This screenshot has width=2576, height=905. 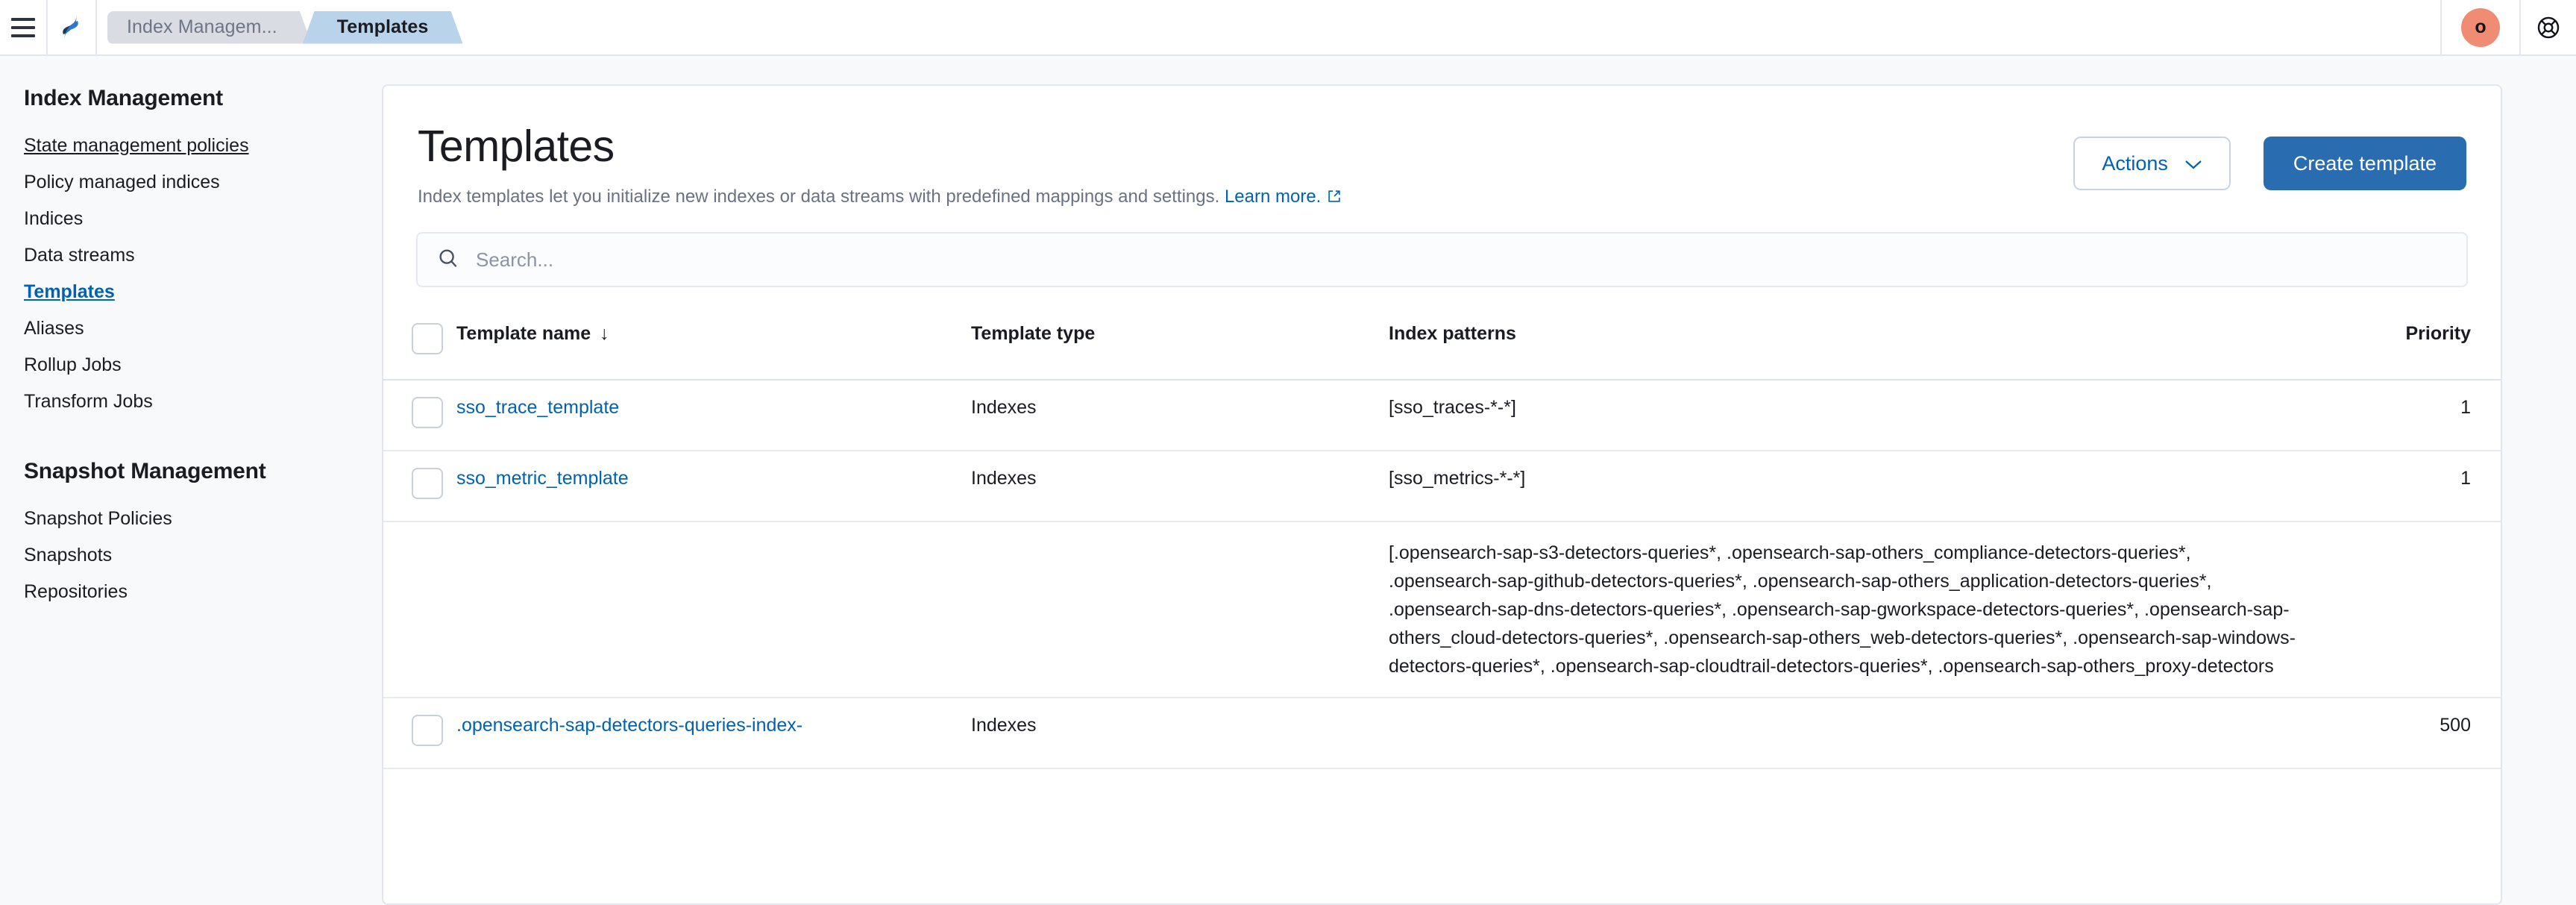 I want to click on cell-priority: 500, so click(x=2455, y=725).